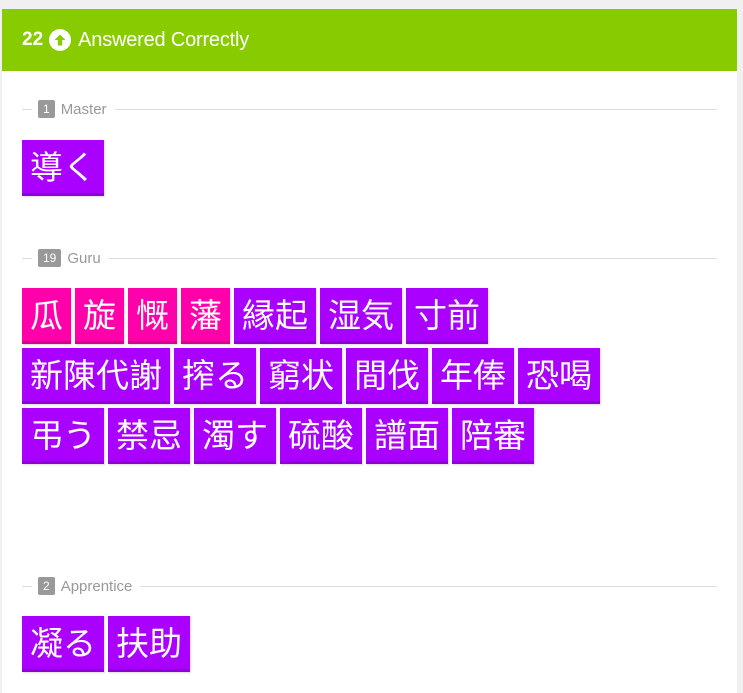 The height and width of the screenshot is (693, 743). What do you see at coordinates (235, 436) in the screenshot?
I see `item-tile: 濁す` at bounding box center [235, 436].